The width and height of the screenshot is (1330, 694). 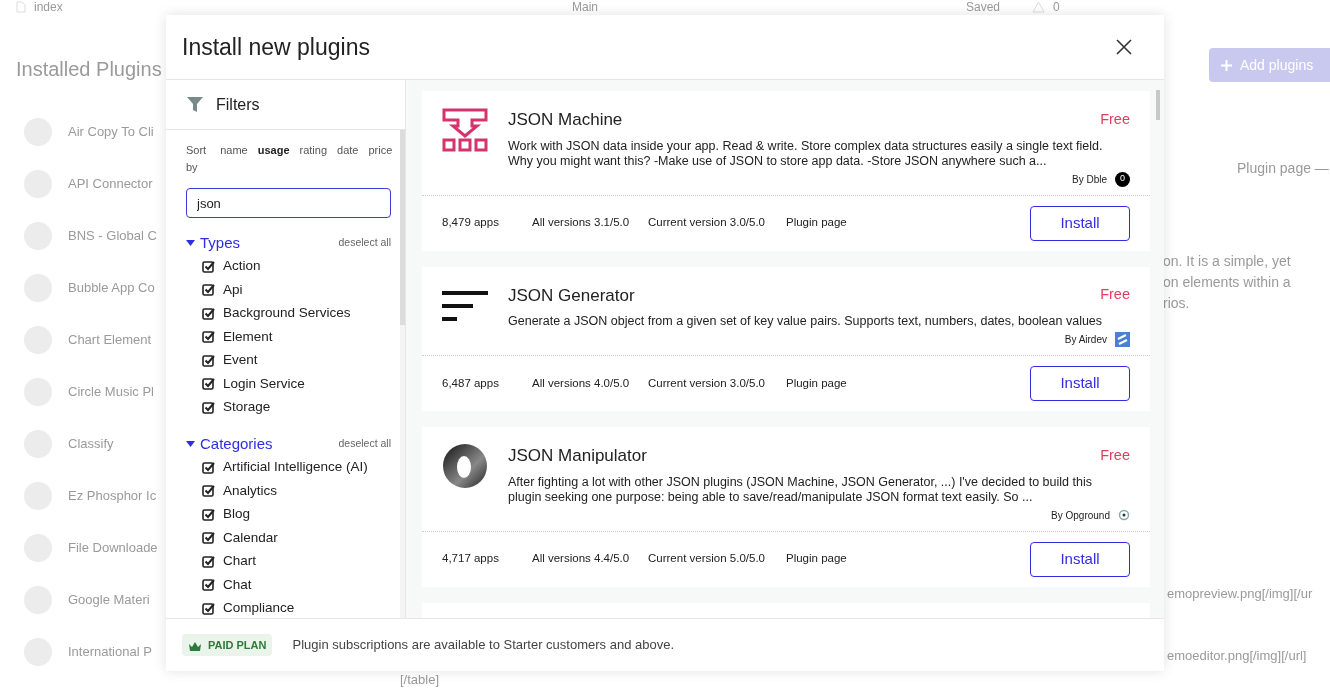 I want to click on author-name: By Opground, so click(x=1080, y=515).